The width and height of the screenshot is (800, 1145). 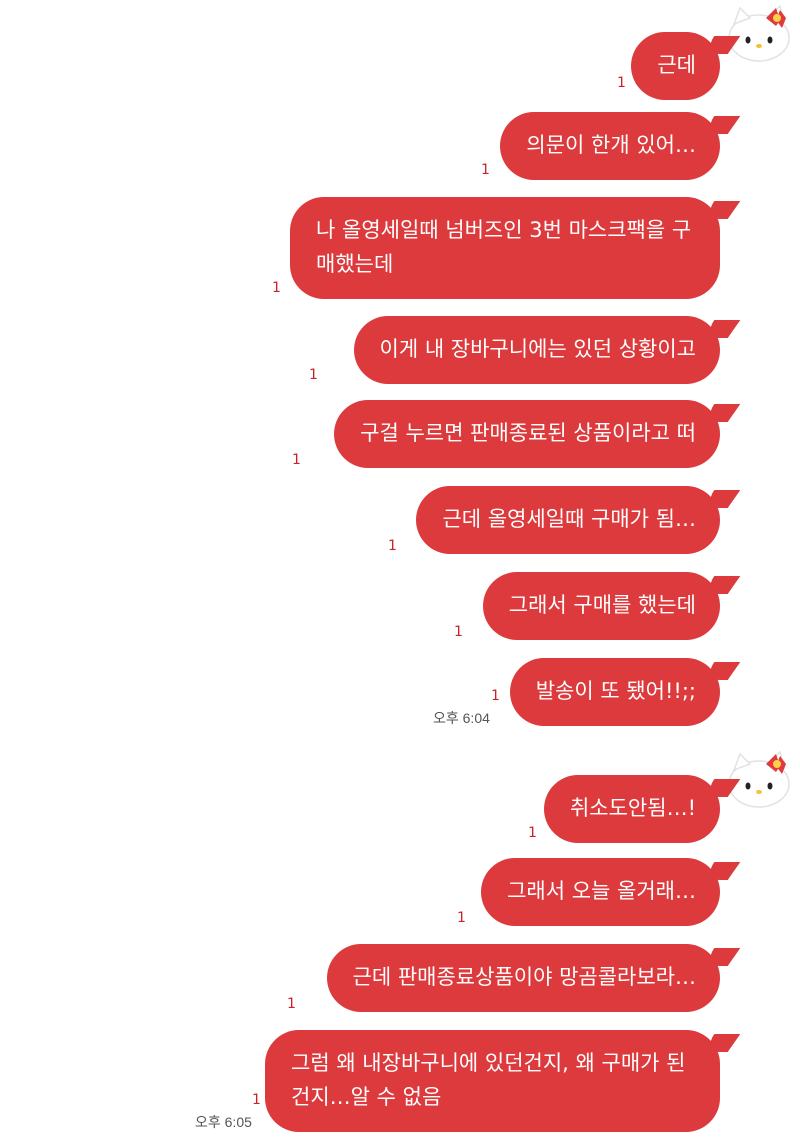 I want to click on message-text: 발송이 또 됐어!!;;, so click(x=615, y=691).